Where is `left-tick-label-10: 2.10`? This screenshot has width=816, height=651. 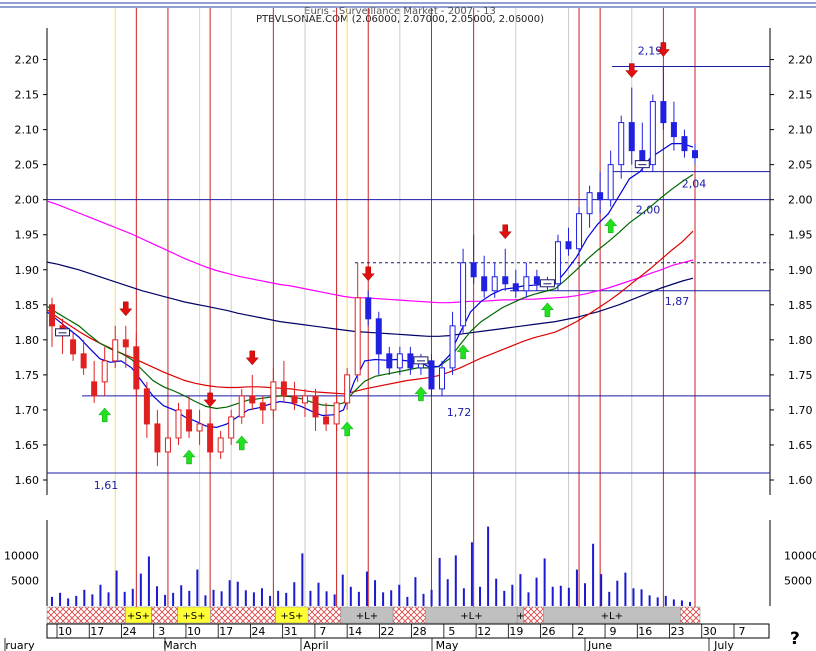 left-tick-label-10: 2.10 is located at coordinates (27, 130).